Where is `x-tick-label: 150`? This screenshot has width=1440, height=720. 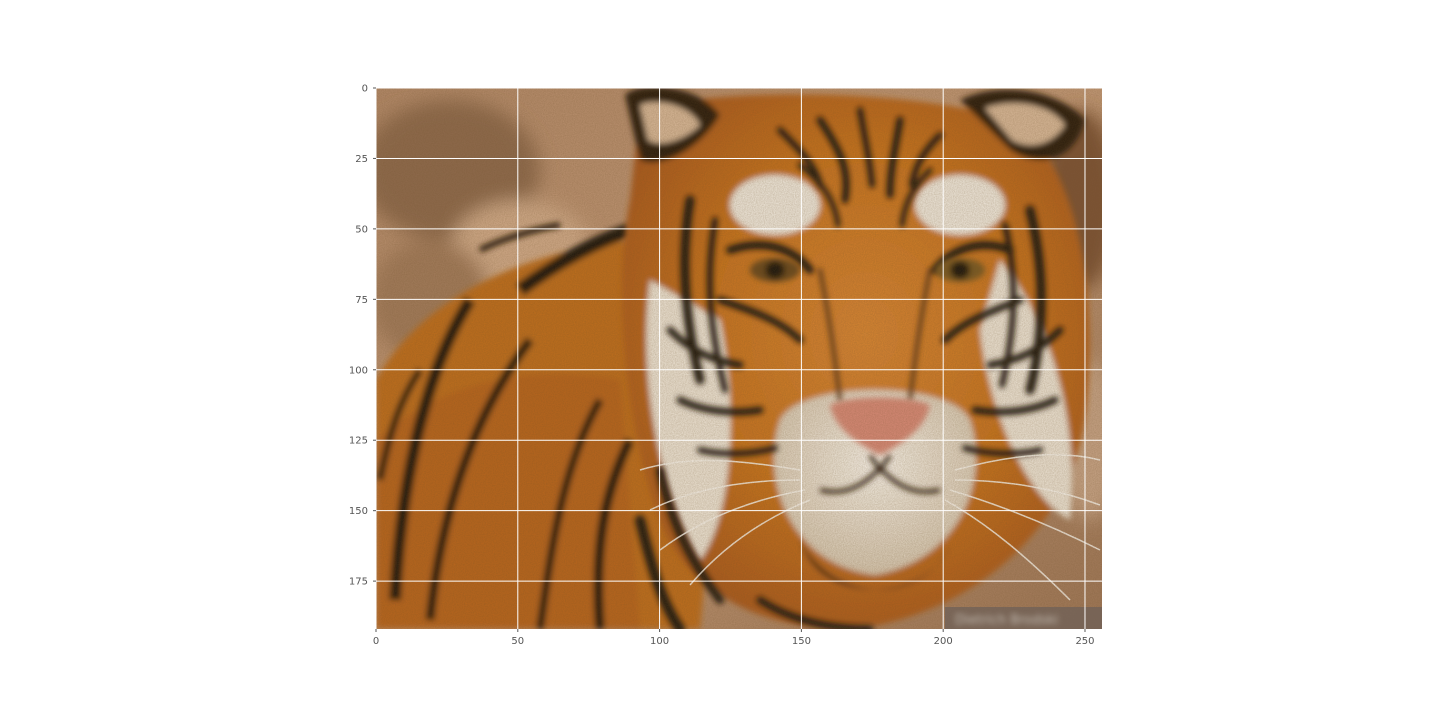
x-tick-label: 150 is located at coordinates (801, 641).